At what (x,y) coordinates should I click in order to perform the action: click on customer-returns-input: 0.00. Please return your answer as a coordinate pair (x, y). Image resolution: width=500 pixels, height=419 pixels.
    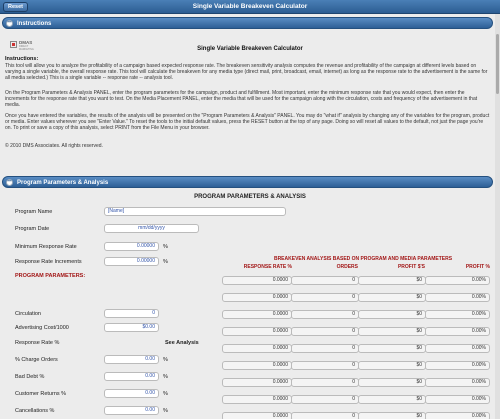
    Looking at the image, I should click on (131, 393).